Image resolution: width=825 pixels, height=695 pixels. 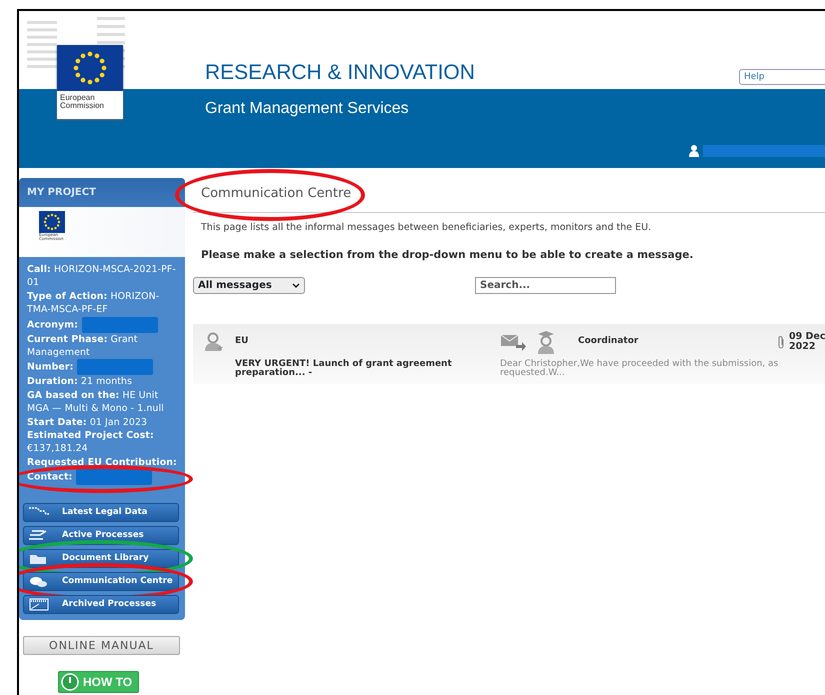 What do you see at coordinates (95, 402) in the screenshot?
I see `project-info: GA based on the: HE Unit MGA — Multi & Mono - 1.null` at bounding box center [95, 402].